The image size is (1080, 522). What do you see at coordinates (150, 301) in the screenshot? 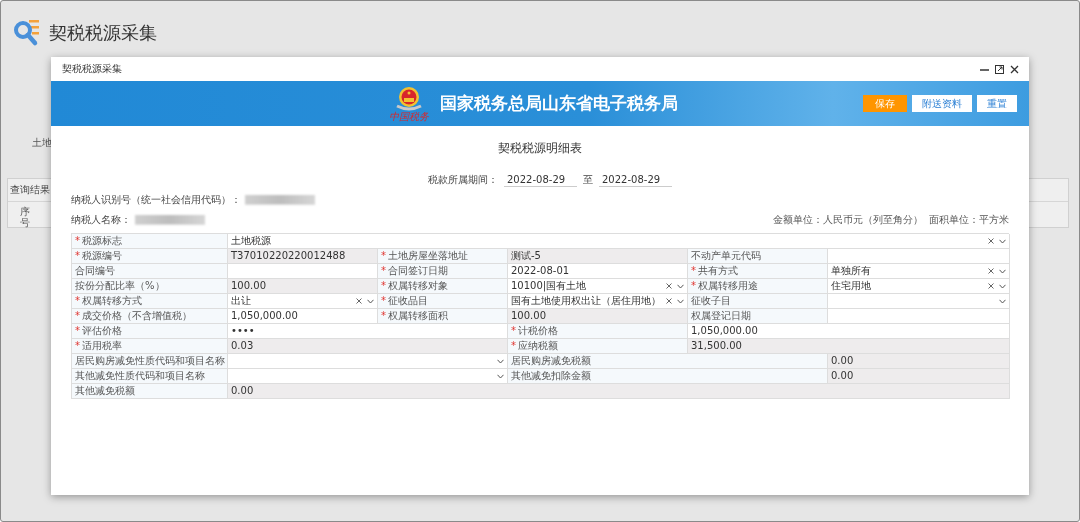
I see `field-label: * 权属转移方式` at bounding box center [150, 301].